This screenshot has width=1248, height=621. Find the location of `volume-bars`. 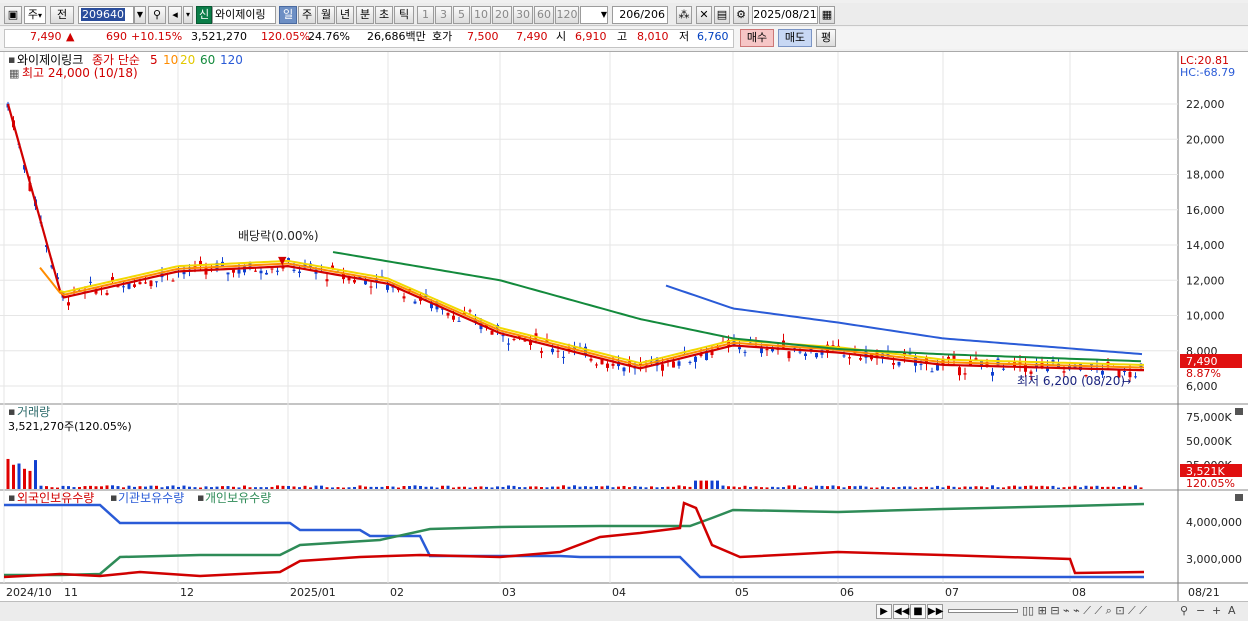

volume-bars is located at coordinates (574, 473).